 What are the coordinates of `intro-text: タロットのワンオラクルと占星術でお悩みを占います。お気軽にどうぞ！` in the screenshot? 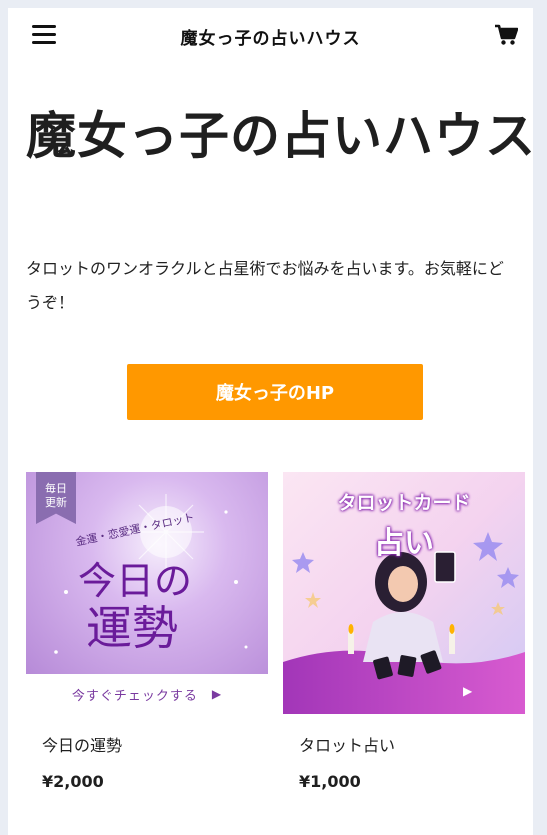 It's located at (265, 285).